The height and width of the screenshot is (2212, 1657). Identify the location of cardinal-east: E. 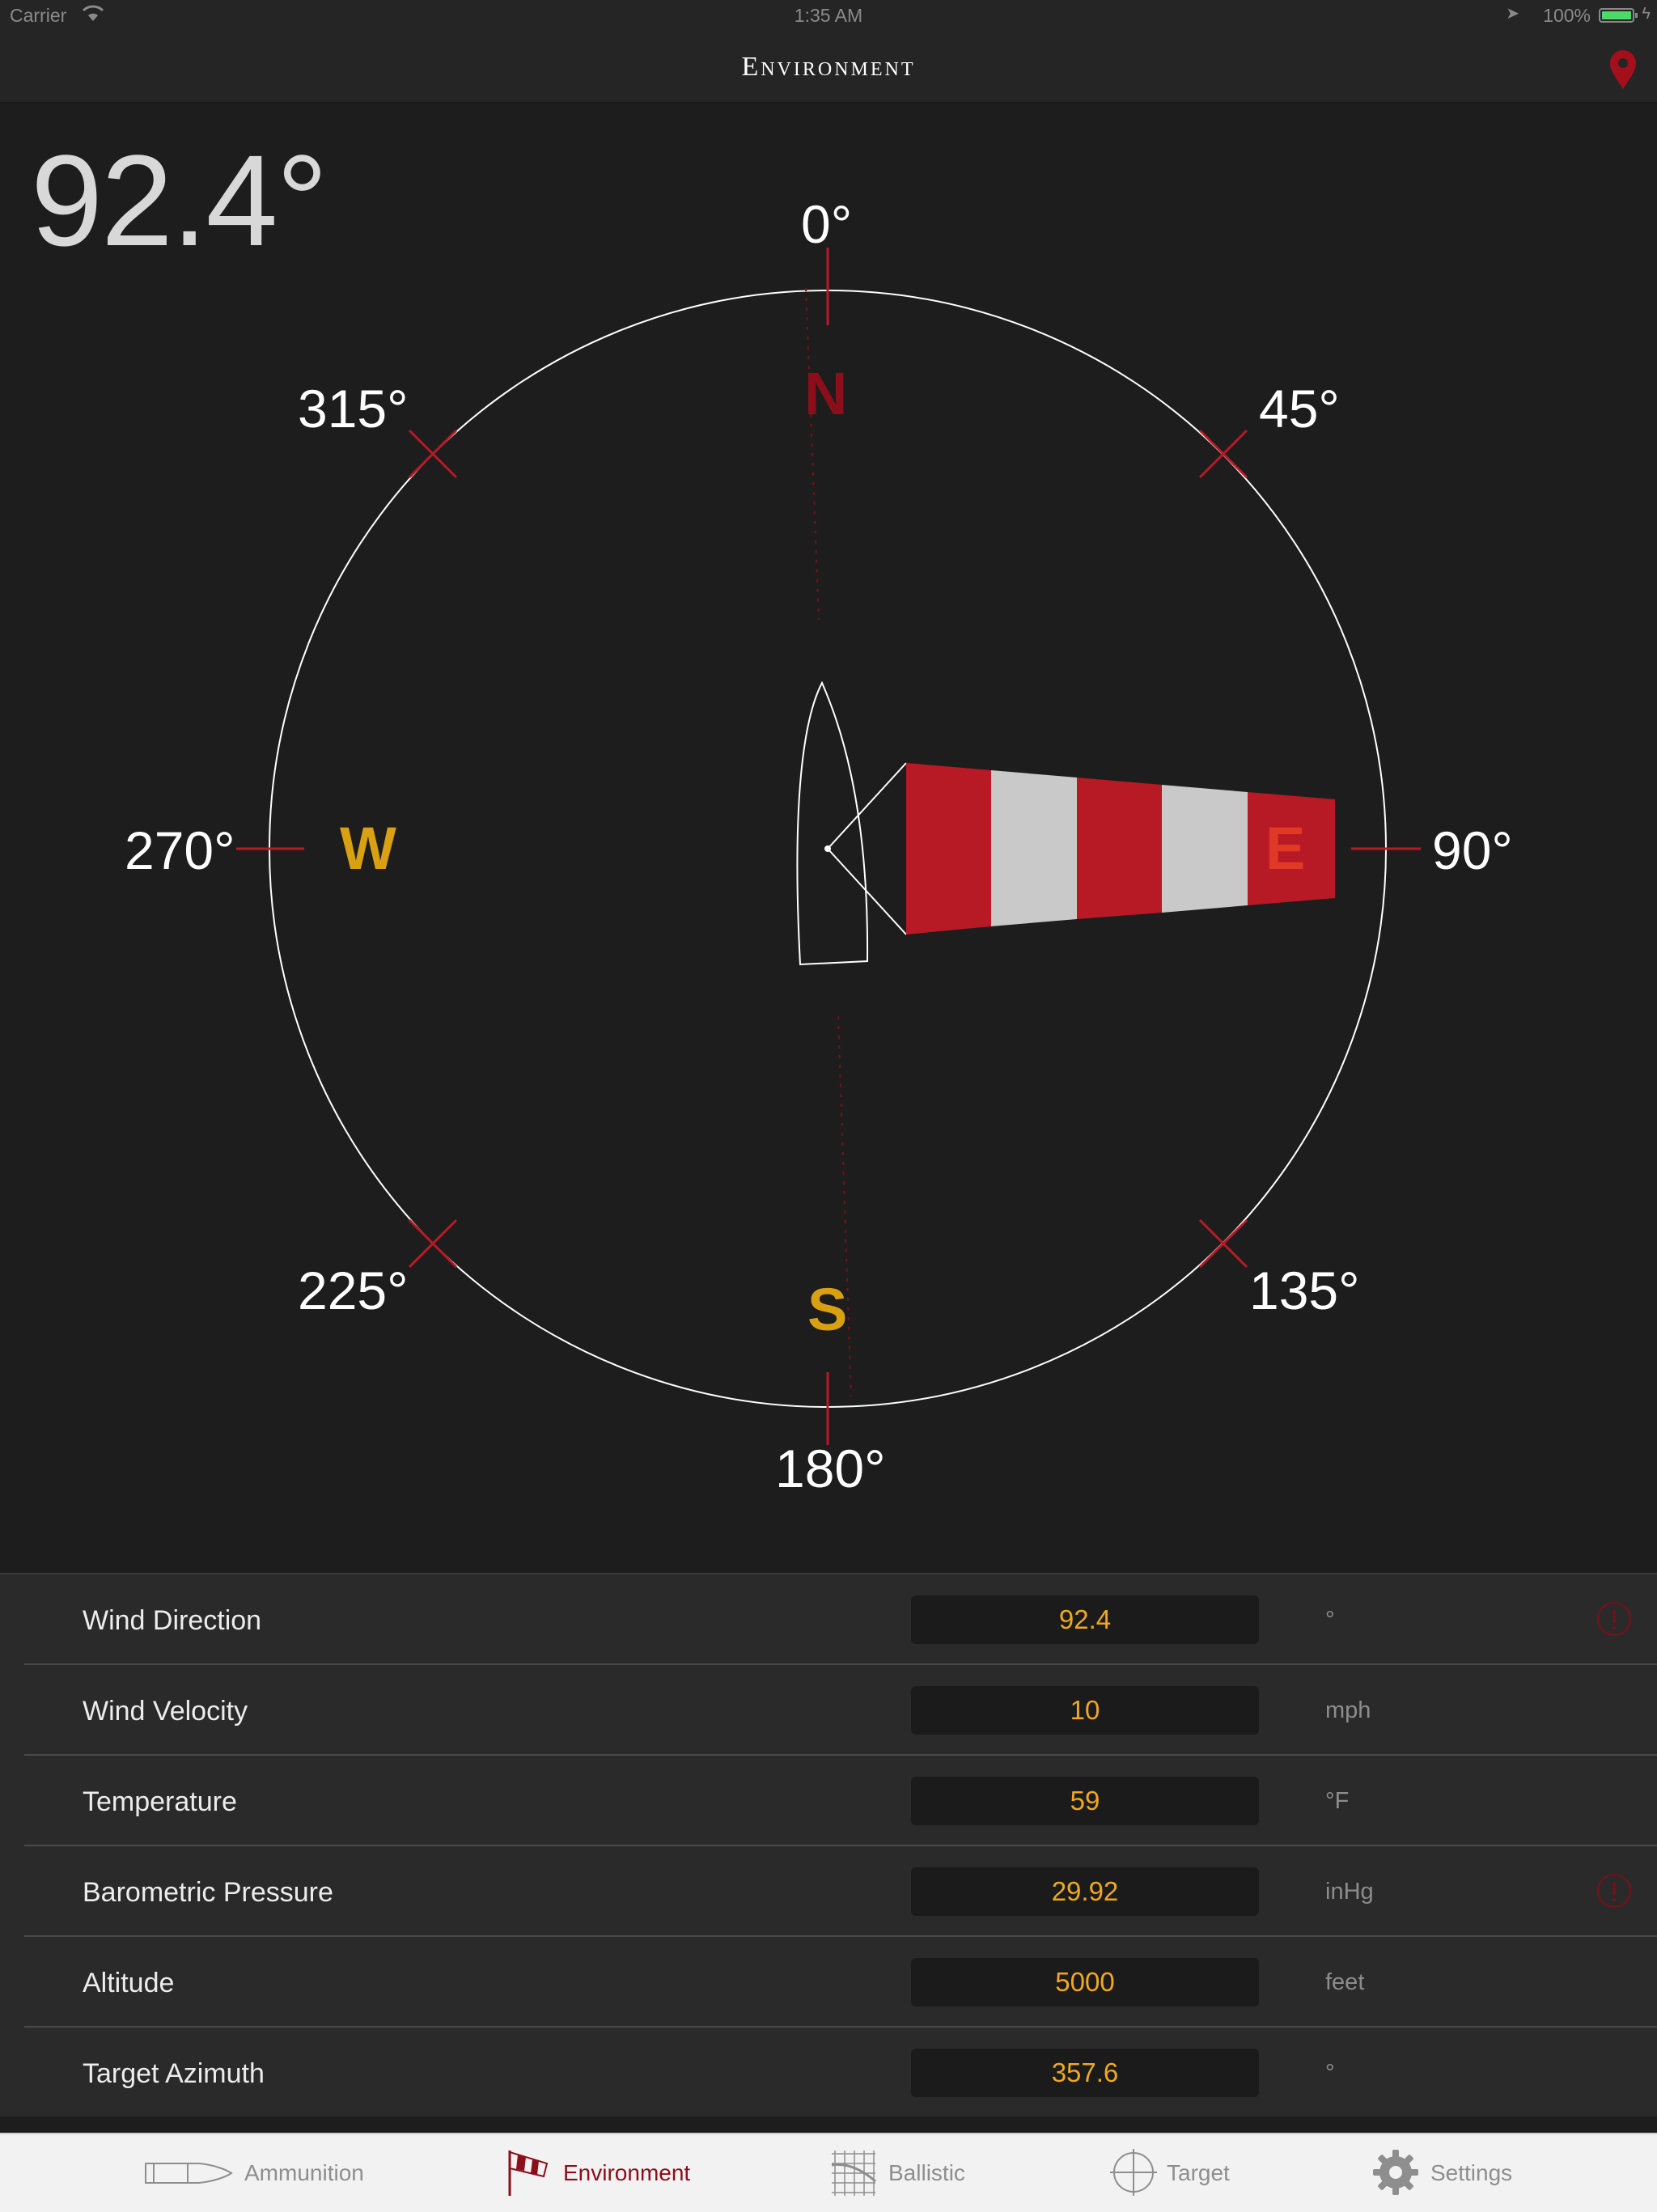
(1285, 848).